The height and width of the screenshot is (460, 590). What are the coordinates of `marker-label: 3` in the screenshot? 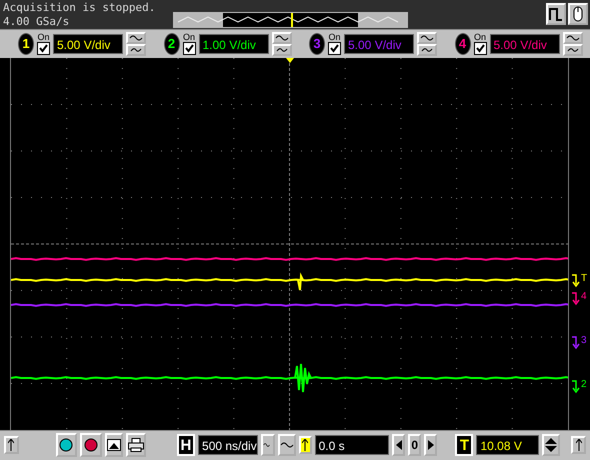 It's located at (584, 341).